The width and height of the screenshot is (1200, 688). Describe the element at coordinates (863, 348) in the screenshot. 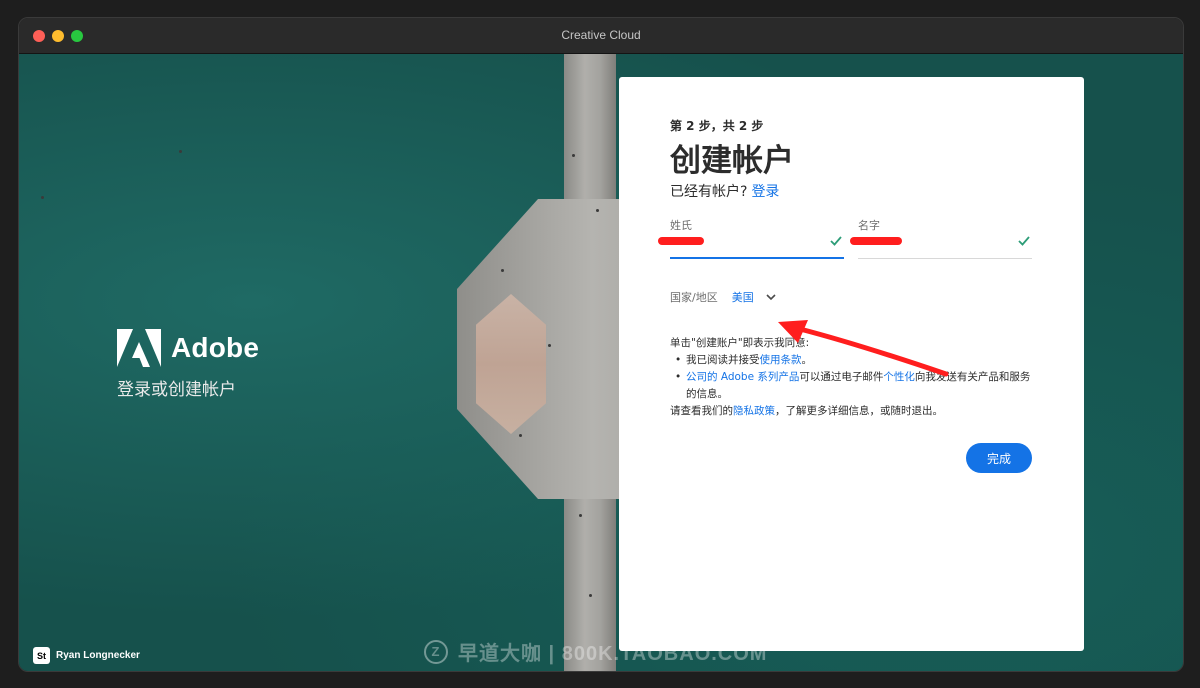

I see `red-arrow-annotation` at that location.